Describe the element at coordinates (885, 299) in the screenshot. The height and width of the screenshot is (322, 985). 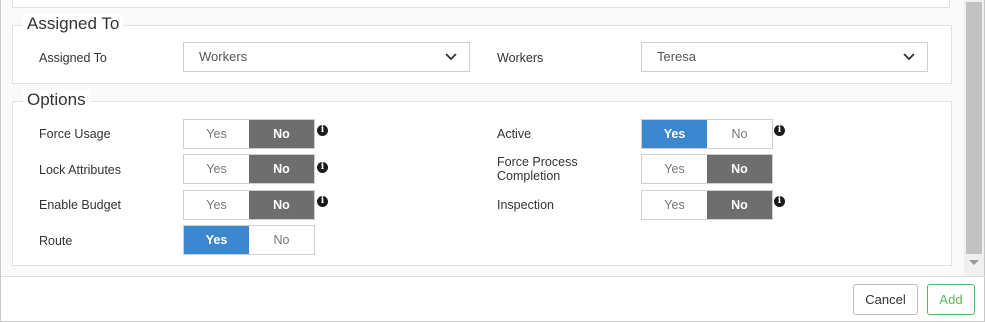
I see `cancel-button: Cancel` at that location.